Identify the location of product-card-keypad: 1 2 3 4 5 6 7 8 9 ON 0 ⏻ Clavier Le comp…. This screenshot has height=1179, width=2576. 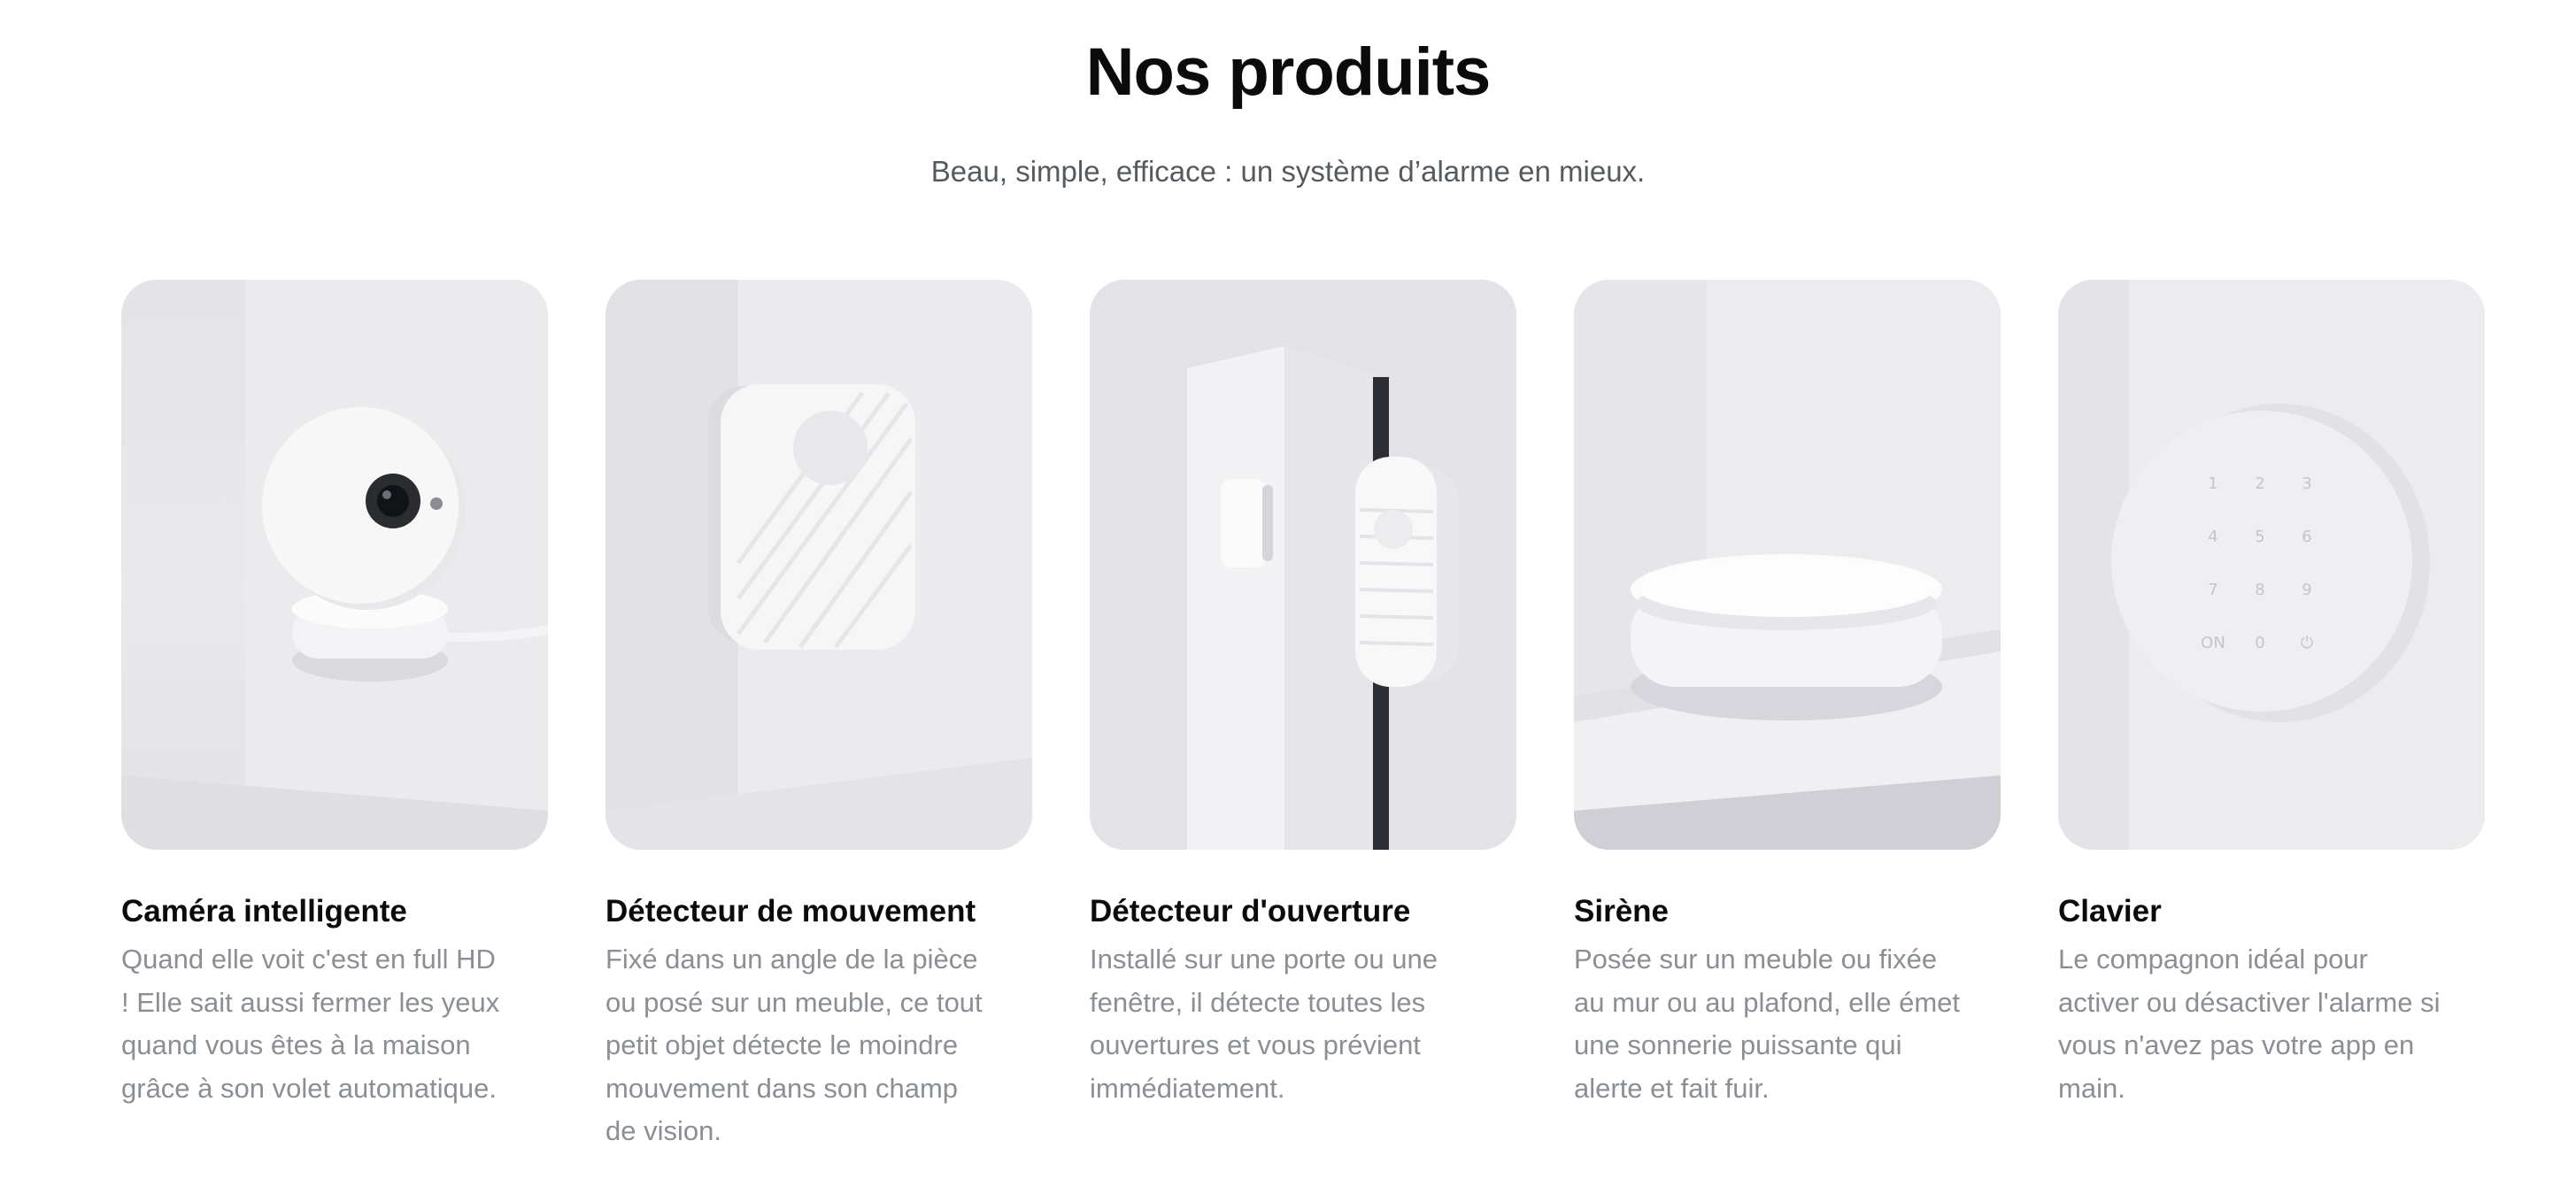
(2271, 695).